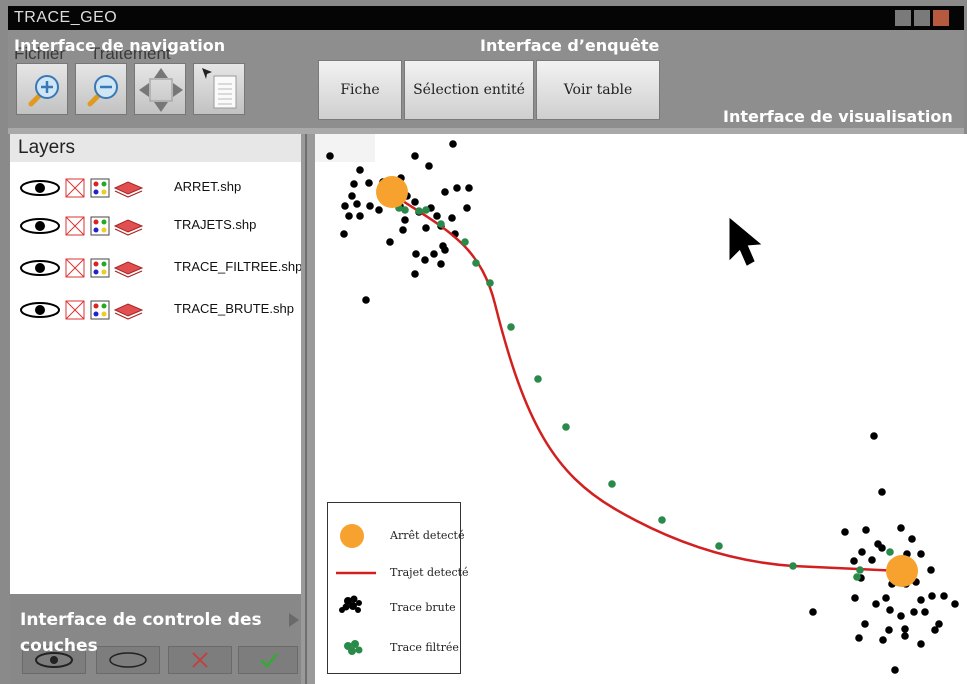  Describe the element at coordinates (941, 18) in the screenshot. I see `close-button` at that location.